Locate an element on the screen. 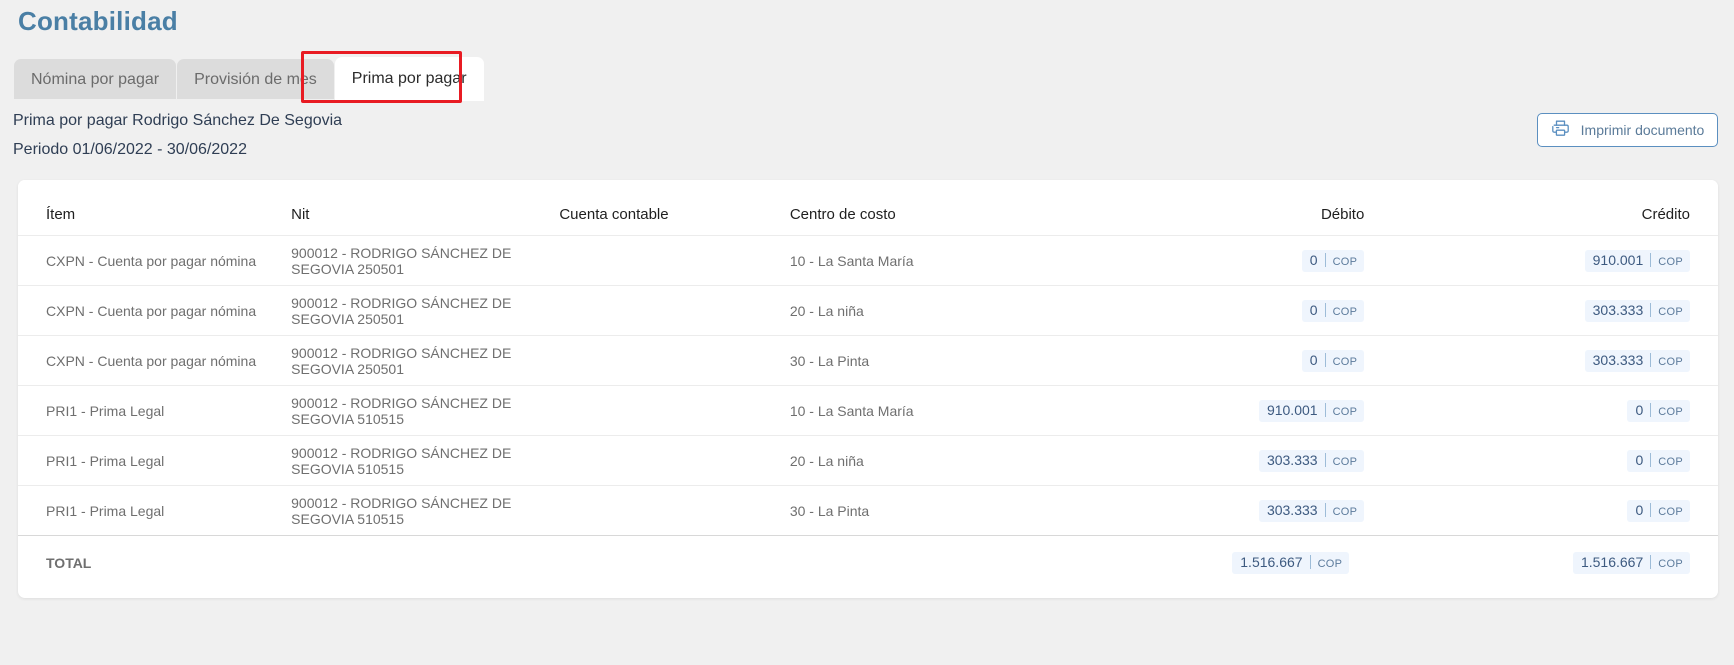  table-total-row: TOTAL 1.516.667 COP 1.516.667 COP is located at coordinates (868, 563).